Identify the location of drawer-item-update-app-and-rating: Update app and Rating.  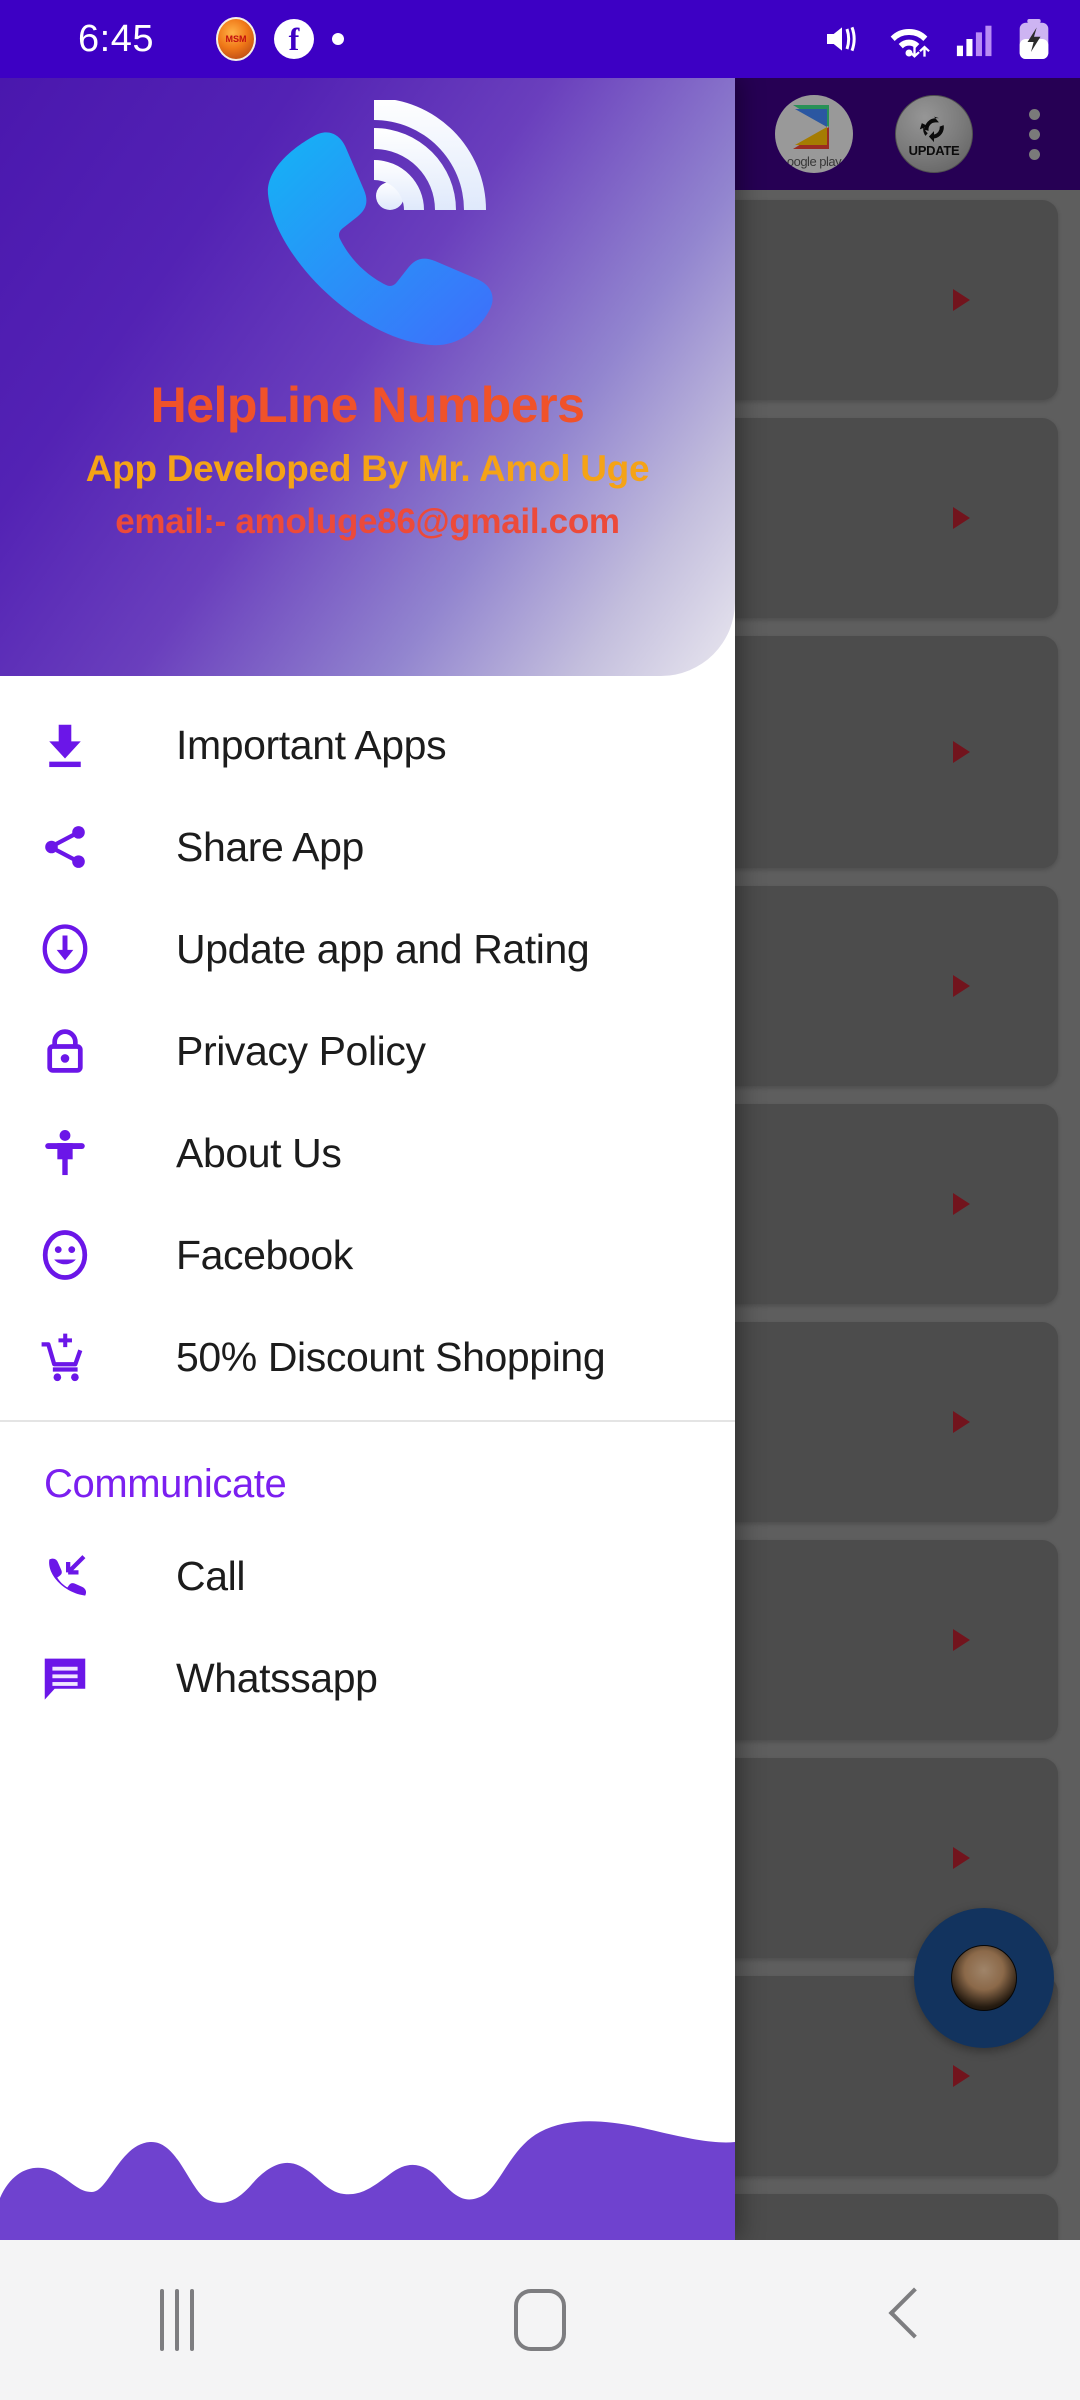
(367, 949).